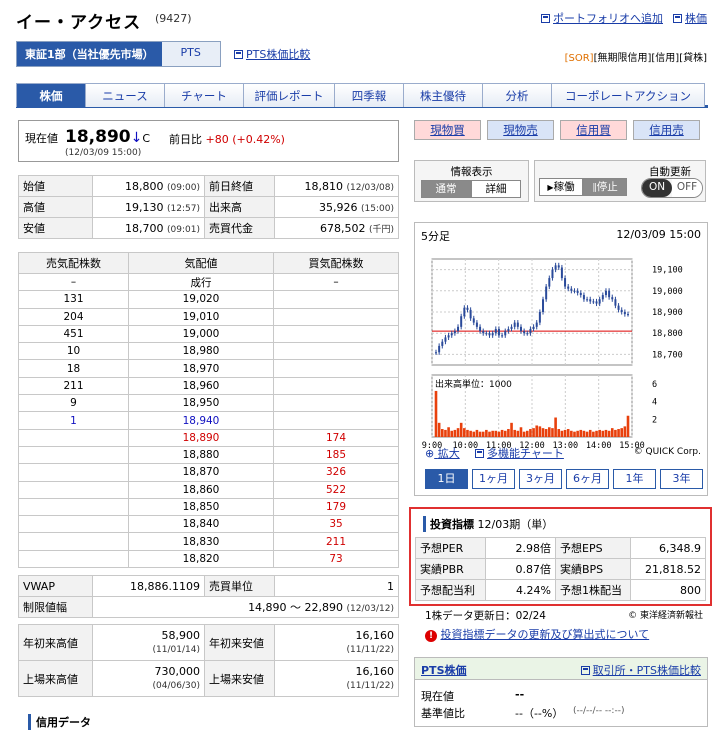 Image resolution: width=715 pixels, height=732 pixels. Describe the element at coordinates (336, 282) in the screenshot. I see `board-buy-qty: –` at that location.